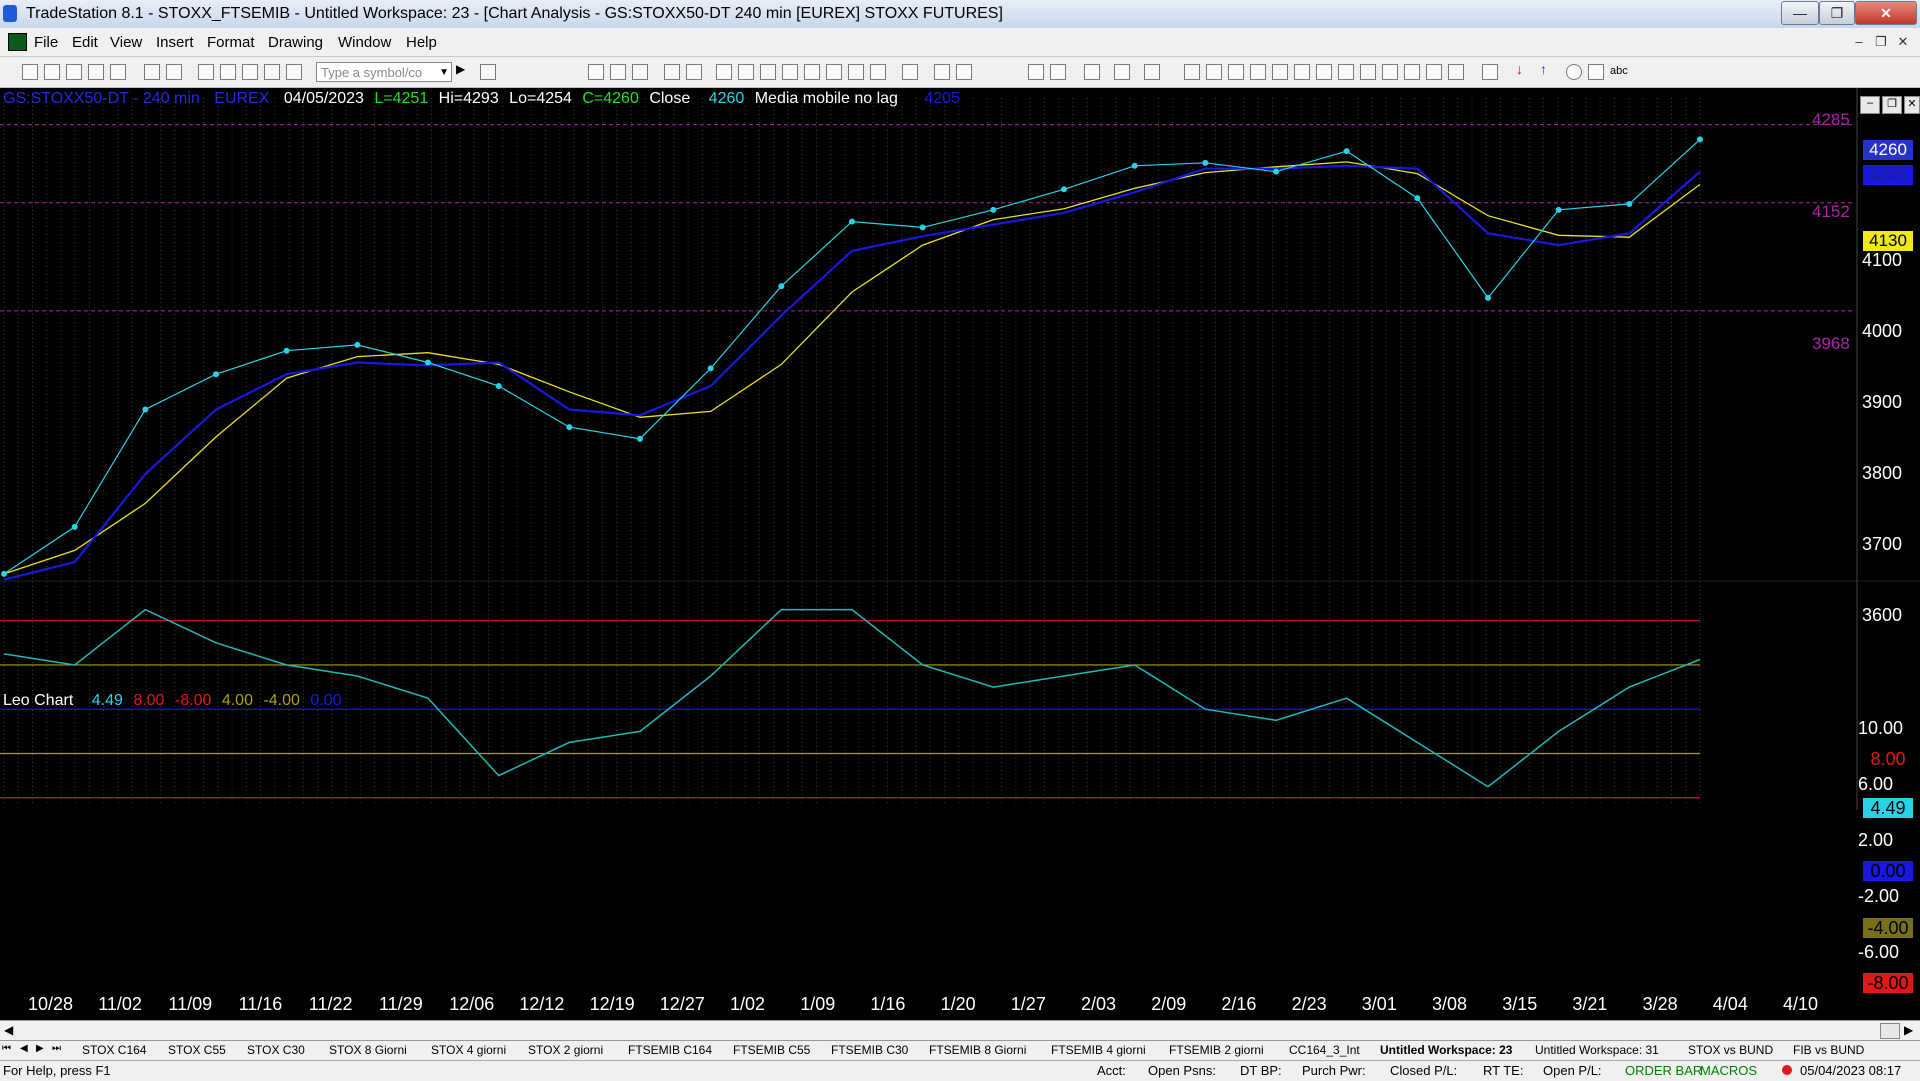 This screenshot has height=1081, width=1920. What do you see at coordinates (1663, 1070) in the screenshot?
I see `order-bar-button: ORDER BAR` at bounding box center [1663, 1070].